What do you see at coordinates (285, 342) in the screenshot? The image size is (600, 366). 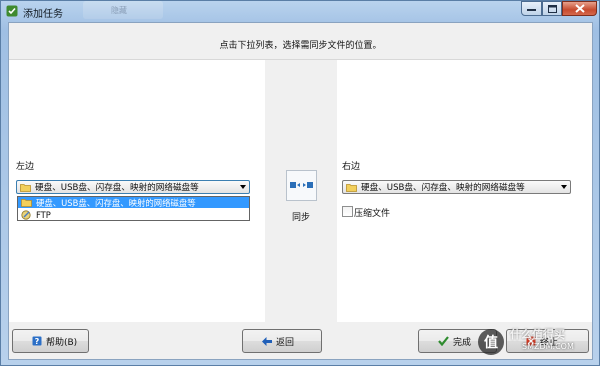 I see `back-button-label: 返回` at bounding box center [285, 342].